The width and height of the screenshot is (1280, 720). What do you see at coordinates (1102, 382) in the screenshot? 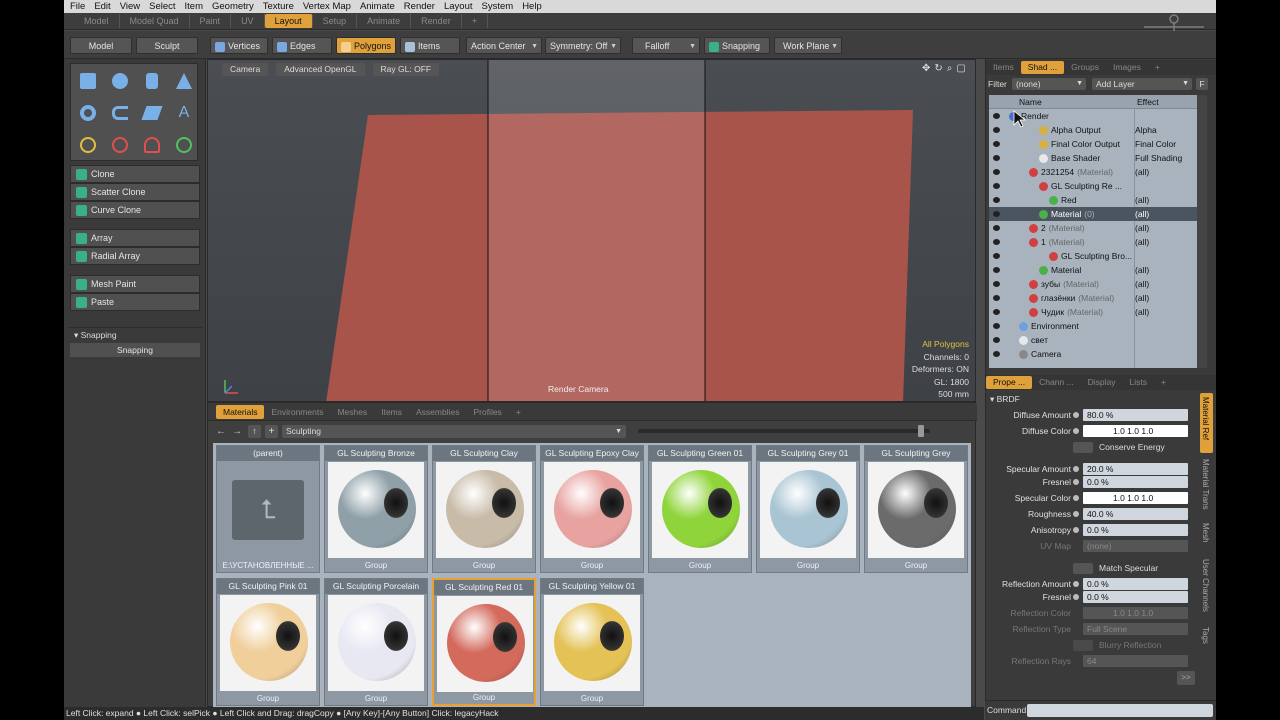
I see `tab-display: Display` at bounding box center [1102, 382].